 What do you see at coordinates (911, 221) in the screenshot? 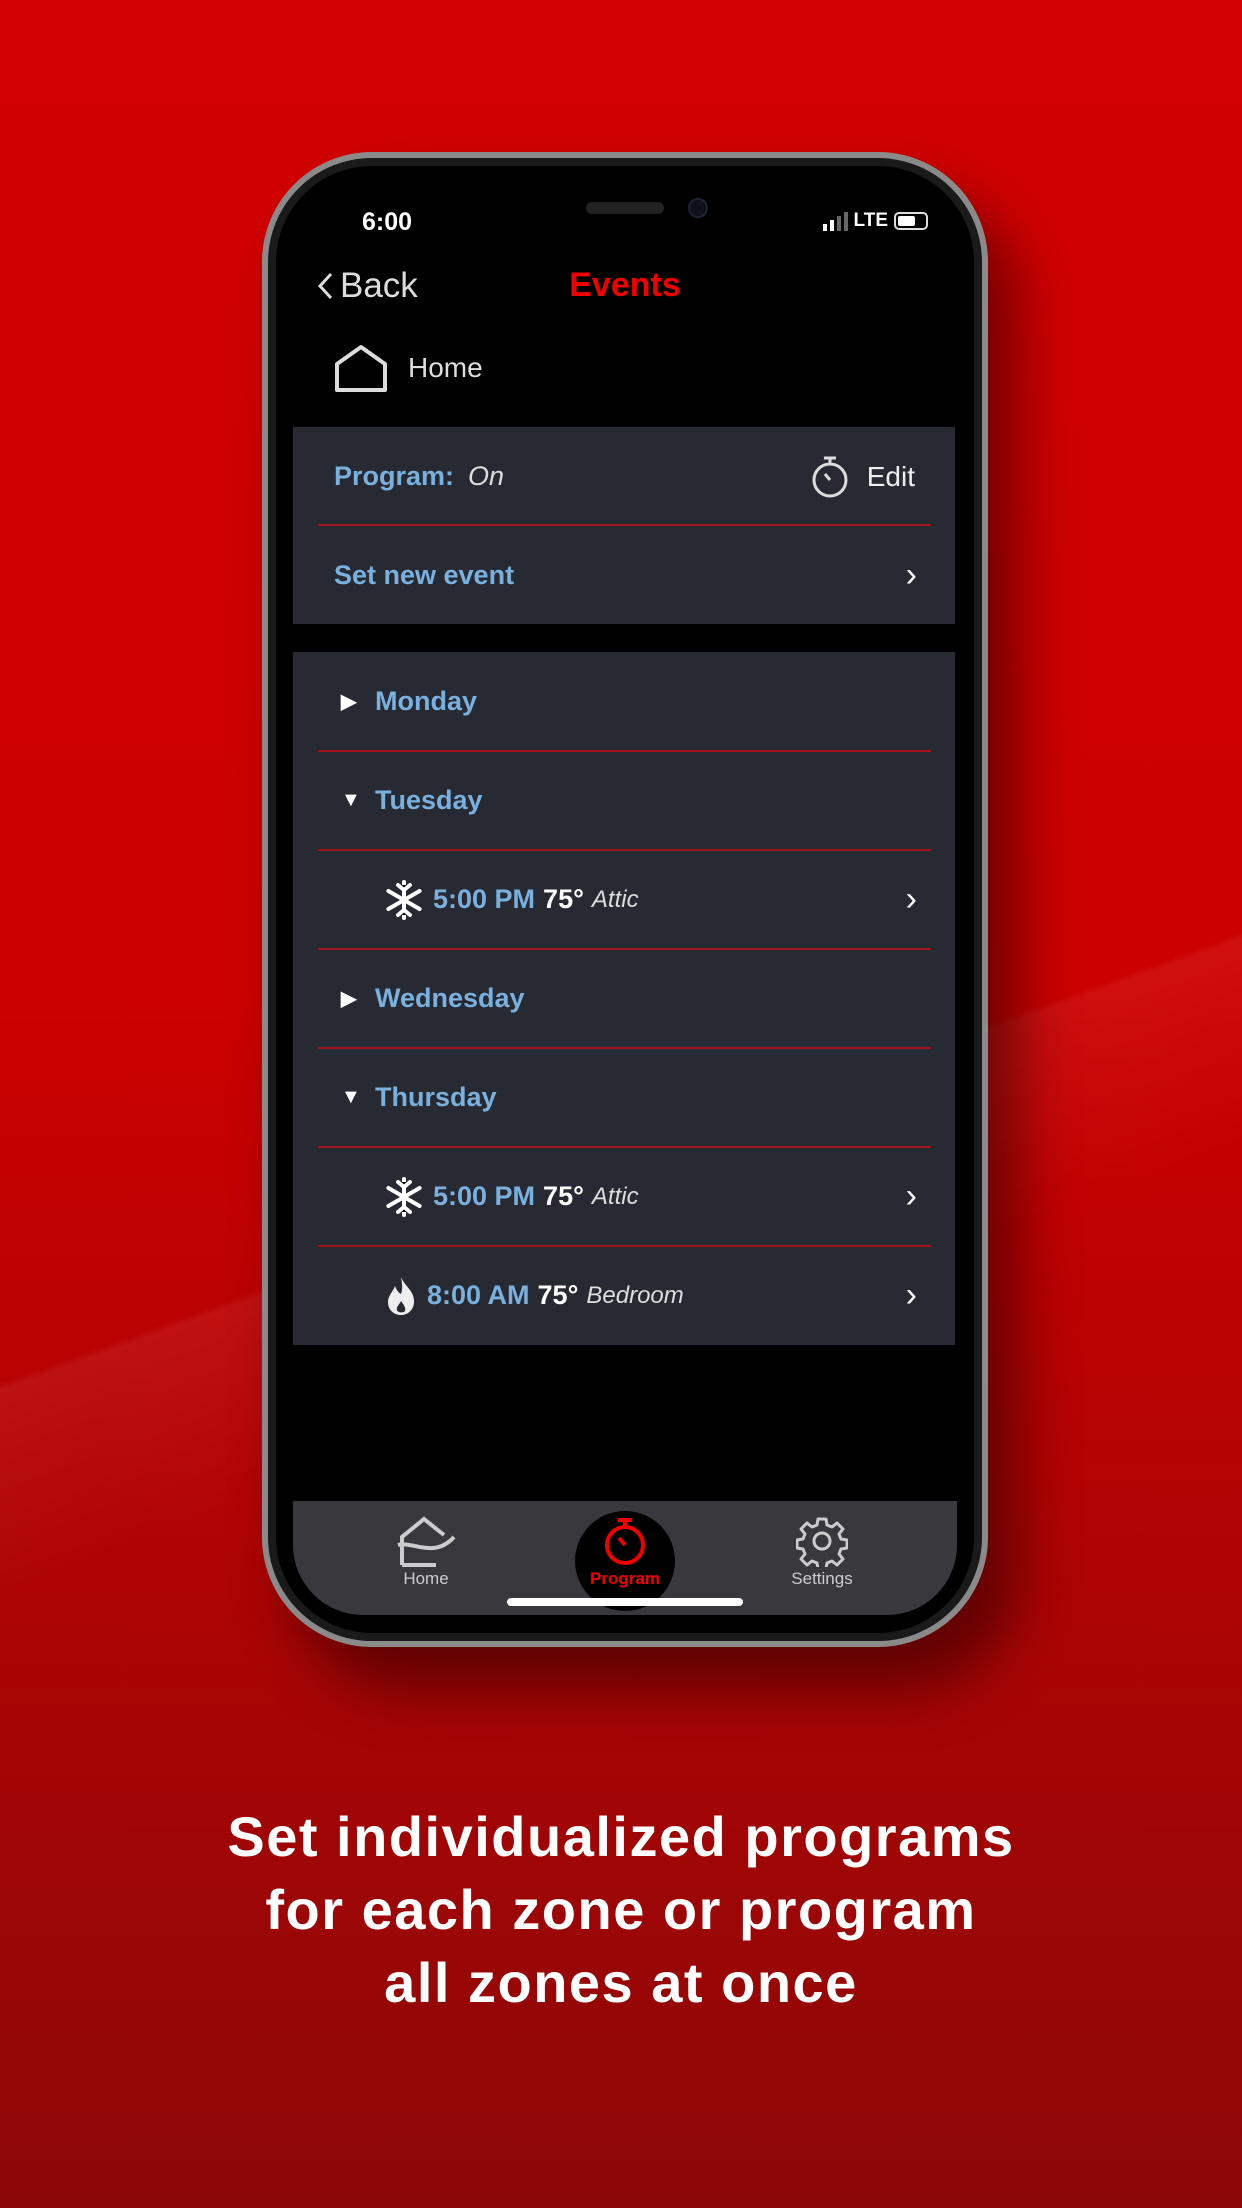
I see `battery-icon` at bounding box center [911, 221].